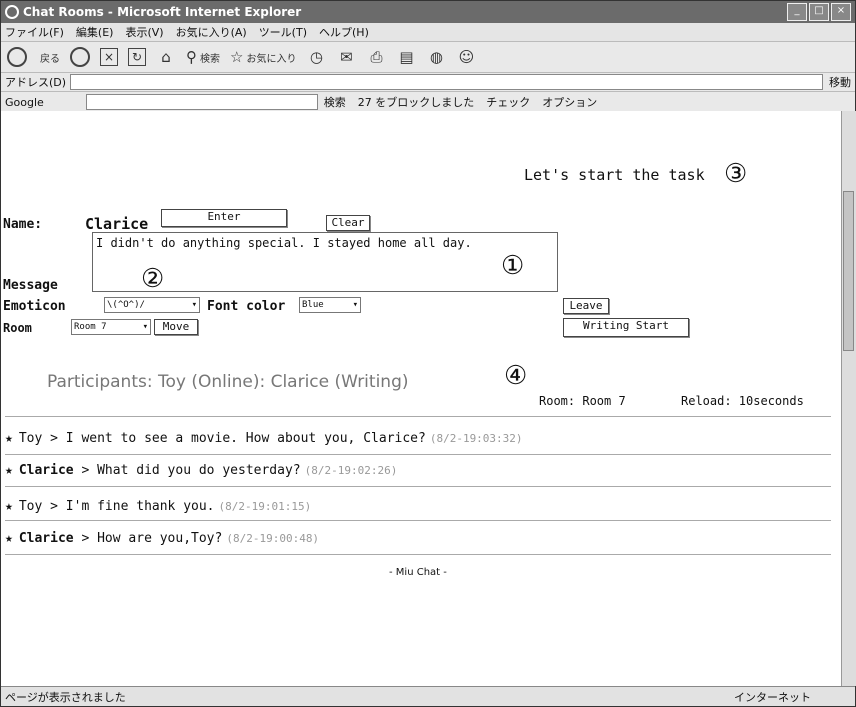  What do you see at coordinates (140, 506) in the screenshot?
I see `chat-text: I'm fine thank you.` at bounding box center [140, 506].